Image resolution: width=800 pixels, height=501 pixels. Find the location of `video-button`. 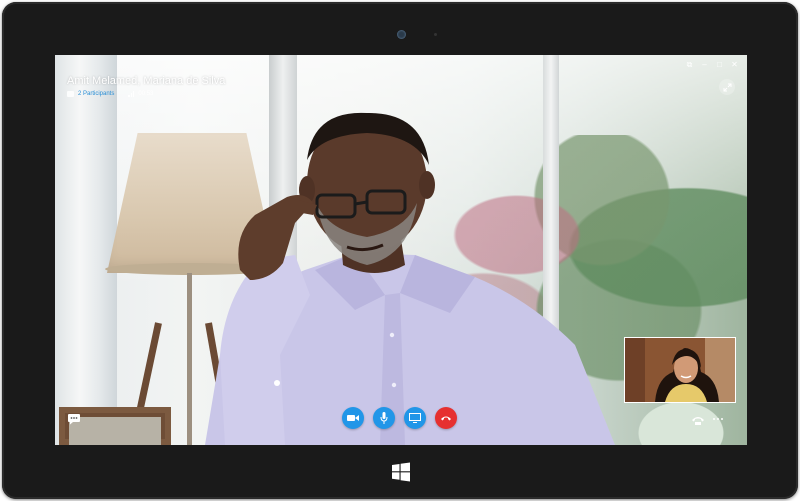

video-button is located at coordinates (353, 418).